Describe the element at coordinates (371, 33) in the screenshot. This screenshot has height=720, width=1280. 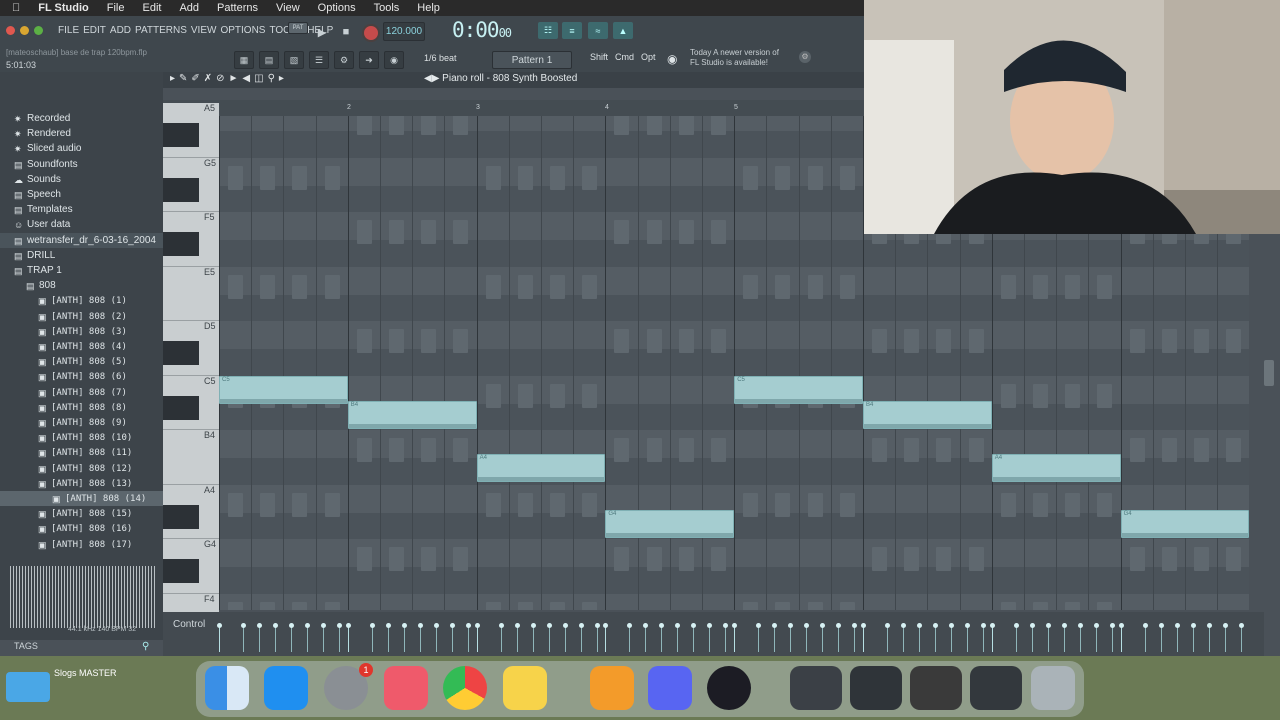
I see `record-icon` at that location.